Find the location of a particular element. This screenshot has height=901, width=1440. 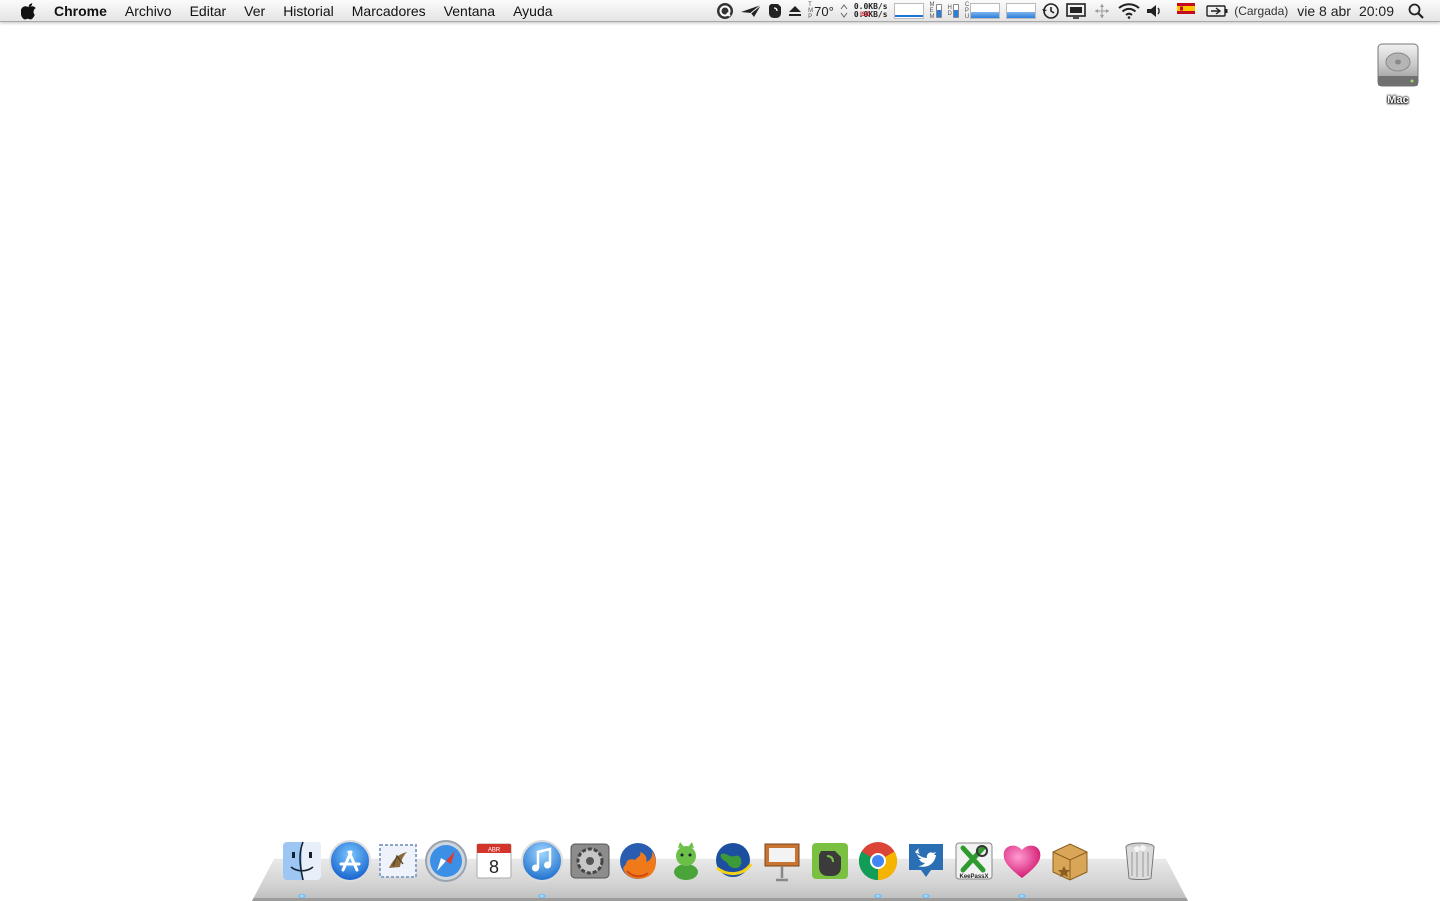

memory-monitor: M E M is located at coordinates (936, 11).